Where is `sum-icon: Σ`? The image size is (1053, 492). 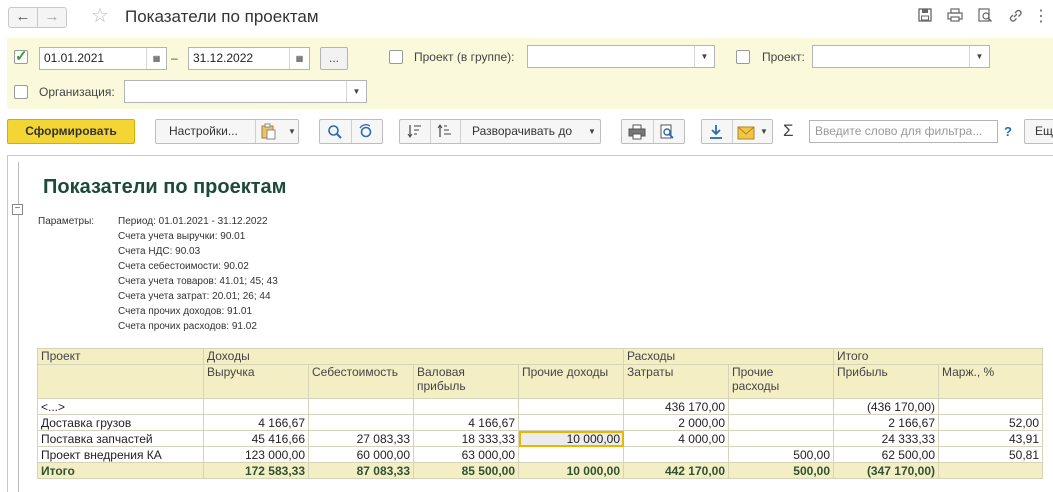 sum-icon: Σ is located at coordinates (788, 131).